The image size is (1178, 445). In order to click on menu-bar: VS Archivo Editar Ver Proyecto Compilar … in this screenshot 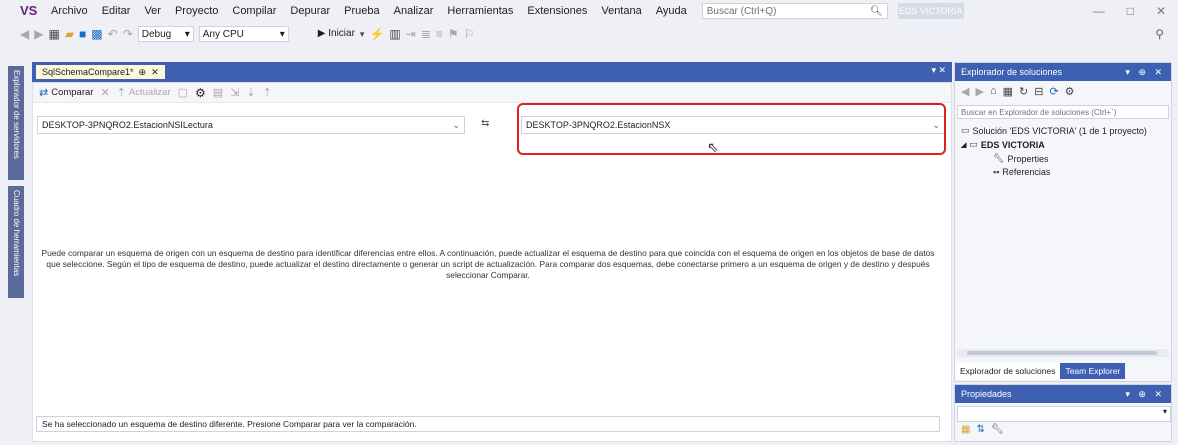, I will do `click(589, 11)`.